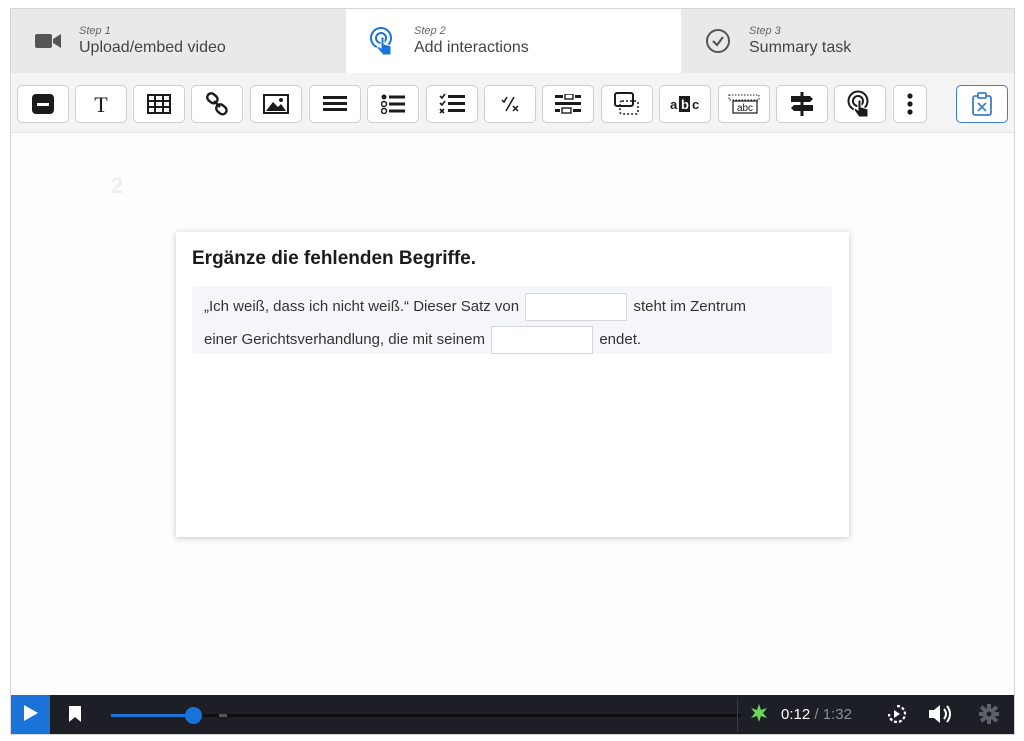 Image resolution: width=1024 pixels, height=741 pixels. Describe the element at coordinates (95, 31) in the screenshot. I see `step-number: Step 1` at that location.